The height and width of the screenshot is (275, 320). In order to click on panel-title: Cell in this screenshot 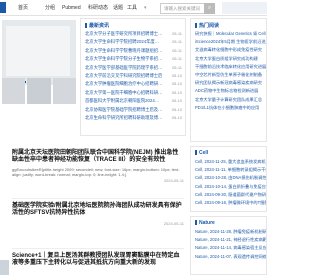, I will do `click(201, 153)`.